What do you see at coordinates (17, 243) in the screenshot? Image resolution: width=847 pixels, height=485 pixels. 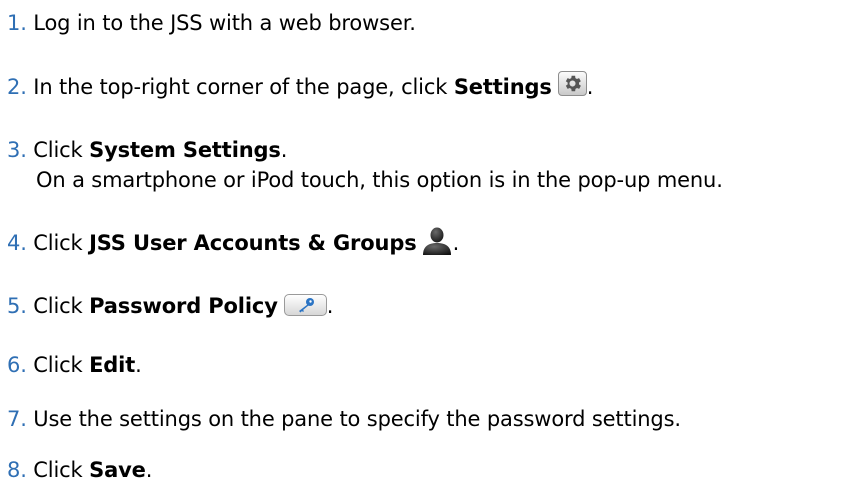 I see `step-number: 4.` at bounding box center [17, 243].